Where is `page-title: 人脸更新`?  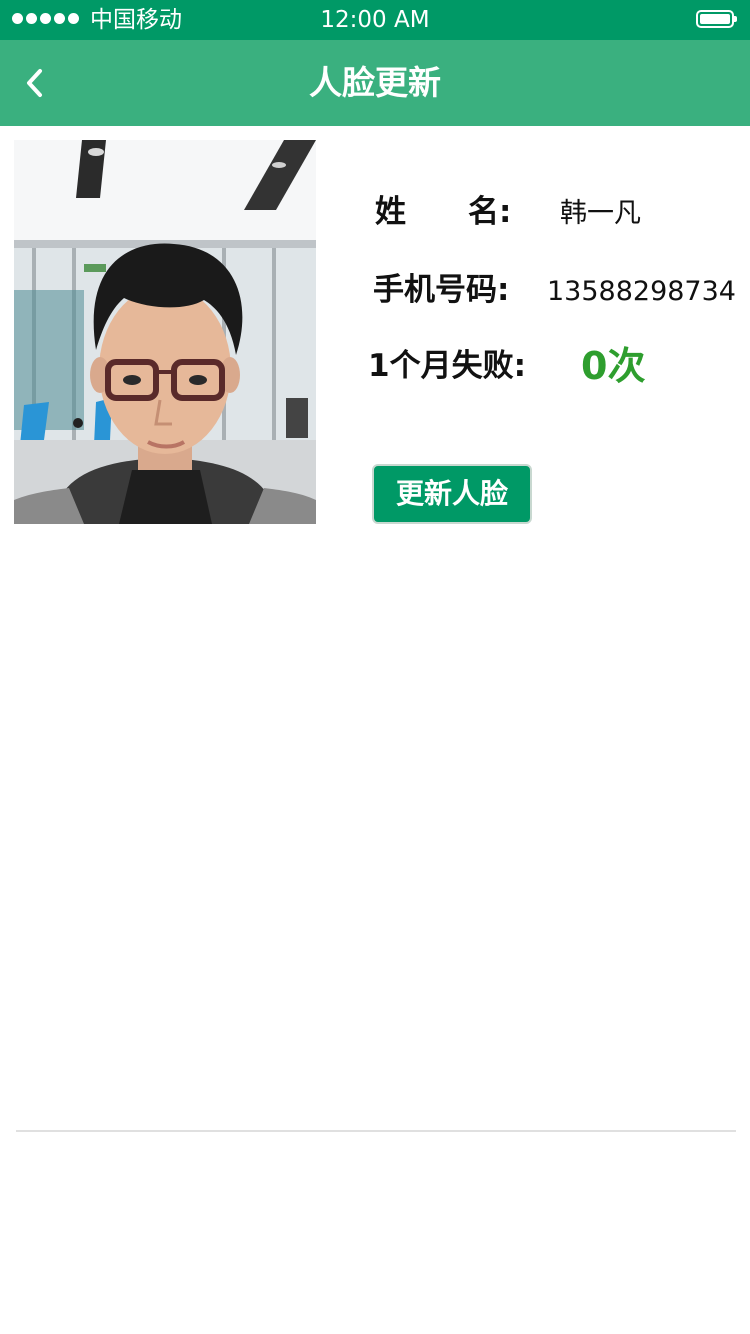 page-title: 人脸更新 is located at coordinates (375, 82).